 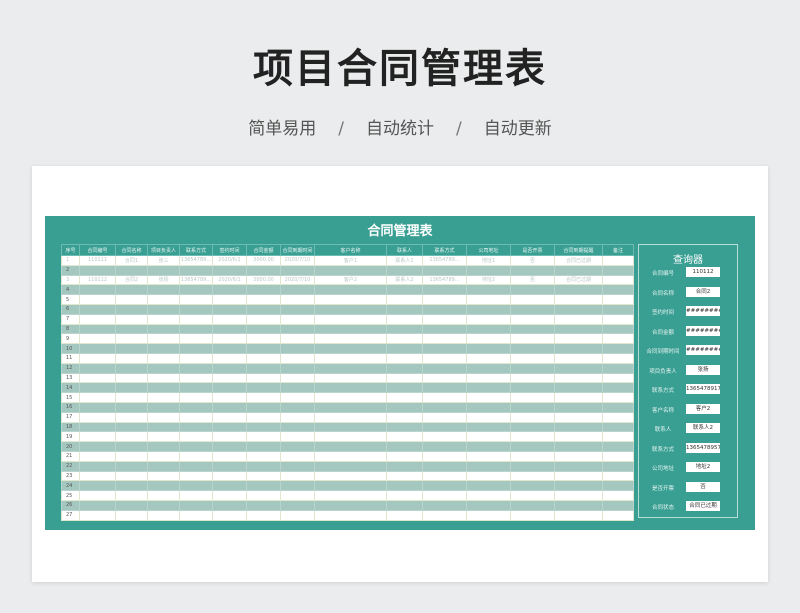 I want to click on column-header: 合同到期时间, so click(x=297, y=250).